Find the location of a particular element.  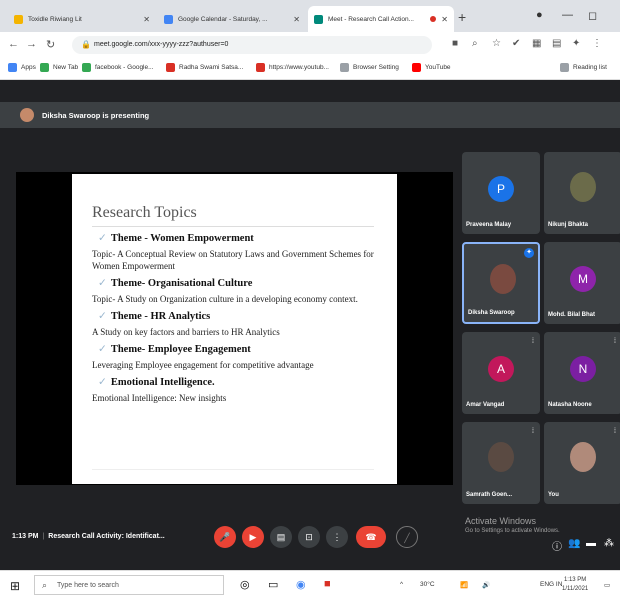

taskbar-search: ⌕ Type here to search is located at coordinates (129, 585).